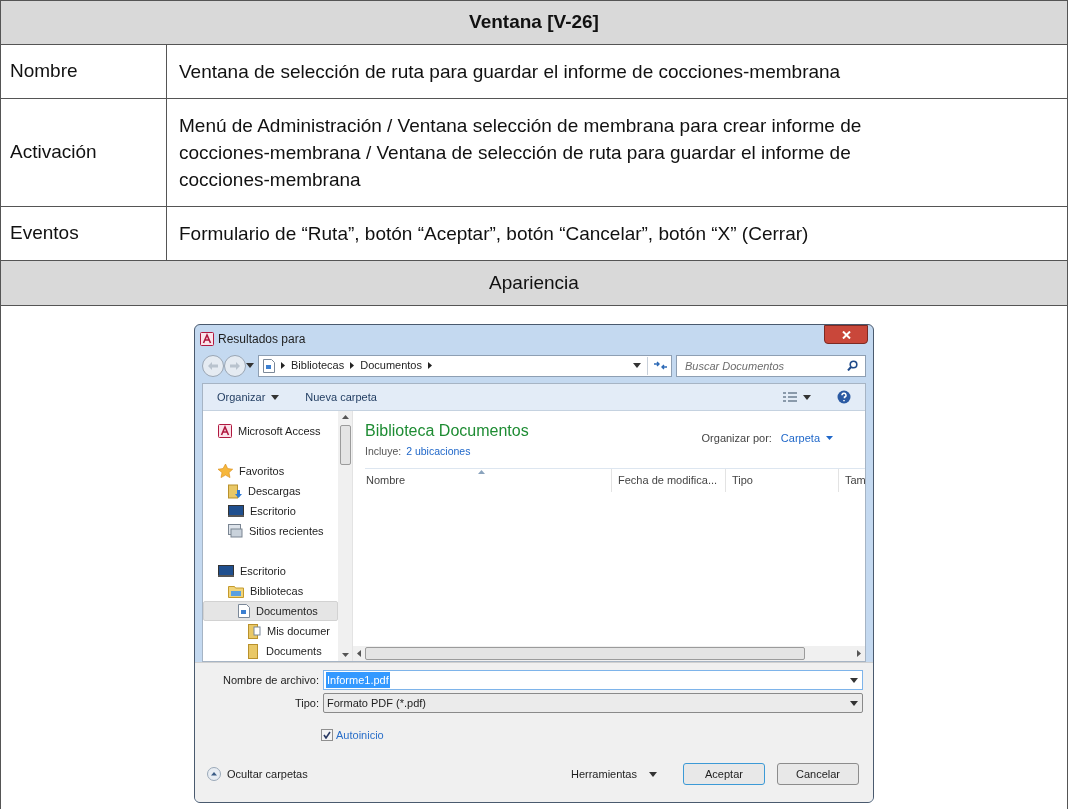 Image resolution: width=1068 pixels, height=809 pixels. I want to click on toolbar-button: Nueva carpeta, so click(341, 397).